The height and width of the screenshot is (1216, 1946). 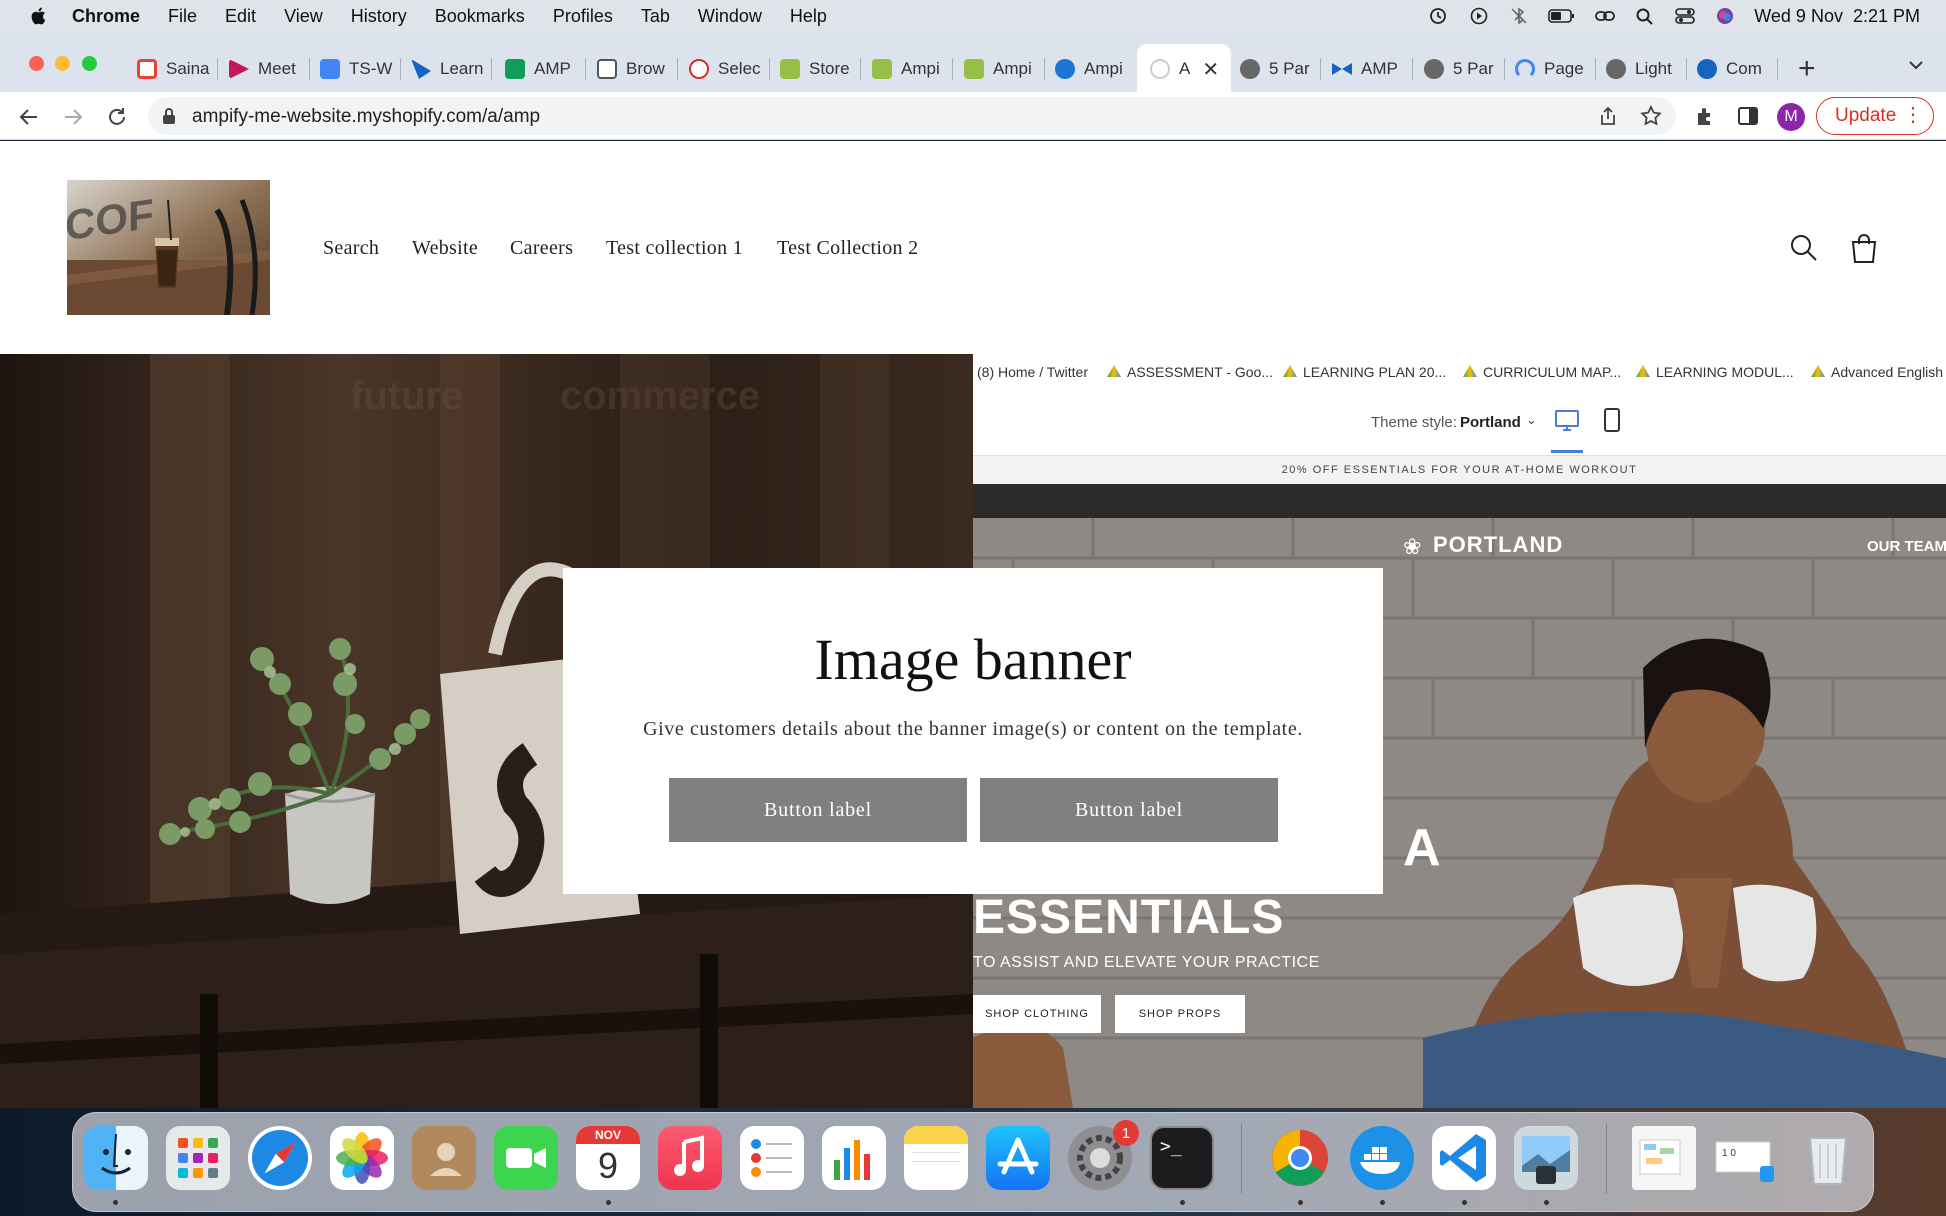 I want to click on tab-11-active: A ✕, so click(x=1187, y=69).